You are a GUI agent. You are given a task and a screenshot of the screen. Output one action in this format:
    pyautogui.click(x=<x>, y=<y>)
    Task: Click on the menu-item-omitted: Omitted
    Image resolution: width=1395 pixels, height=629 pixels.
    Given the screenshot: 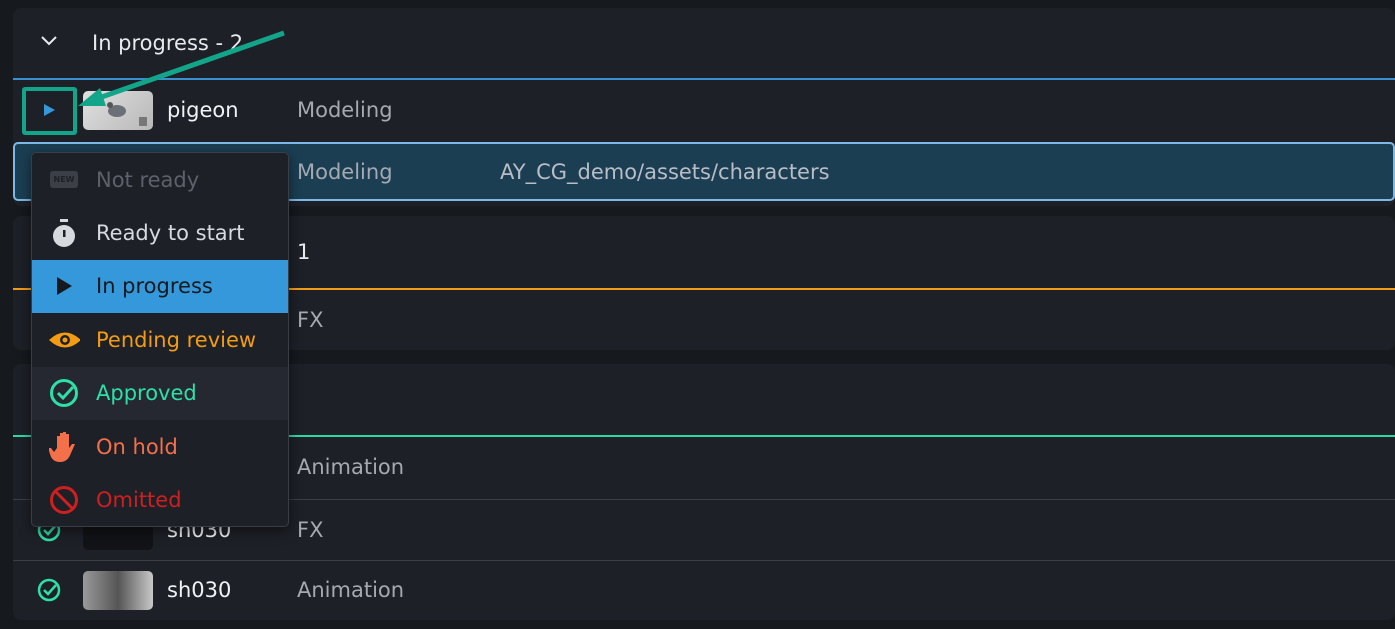 What is the action you would take?
    pyautogui.click(x=160, y=499)
    